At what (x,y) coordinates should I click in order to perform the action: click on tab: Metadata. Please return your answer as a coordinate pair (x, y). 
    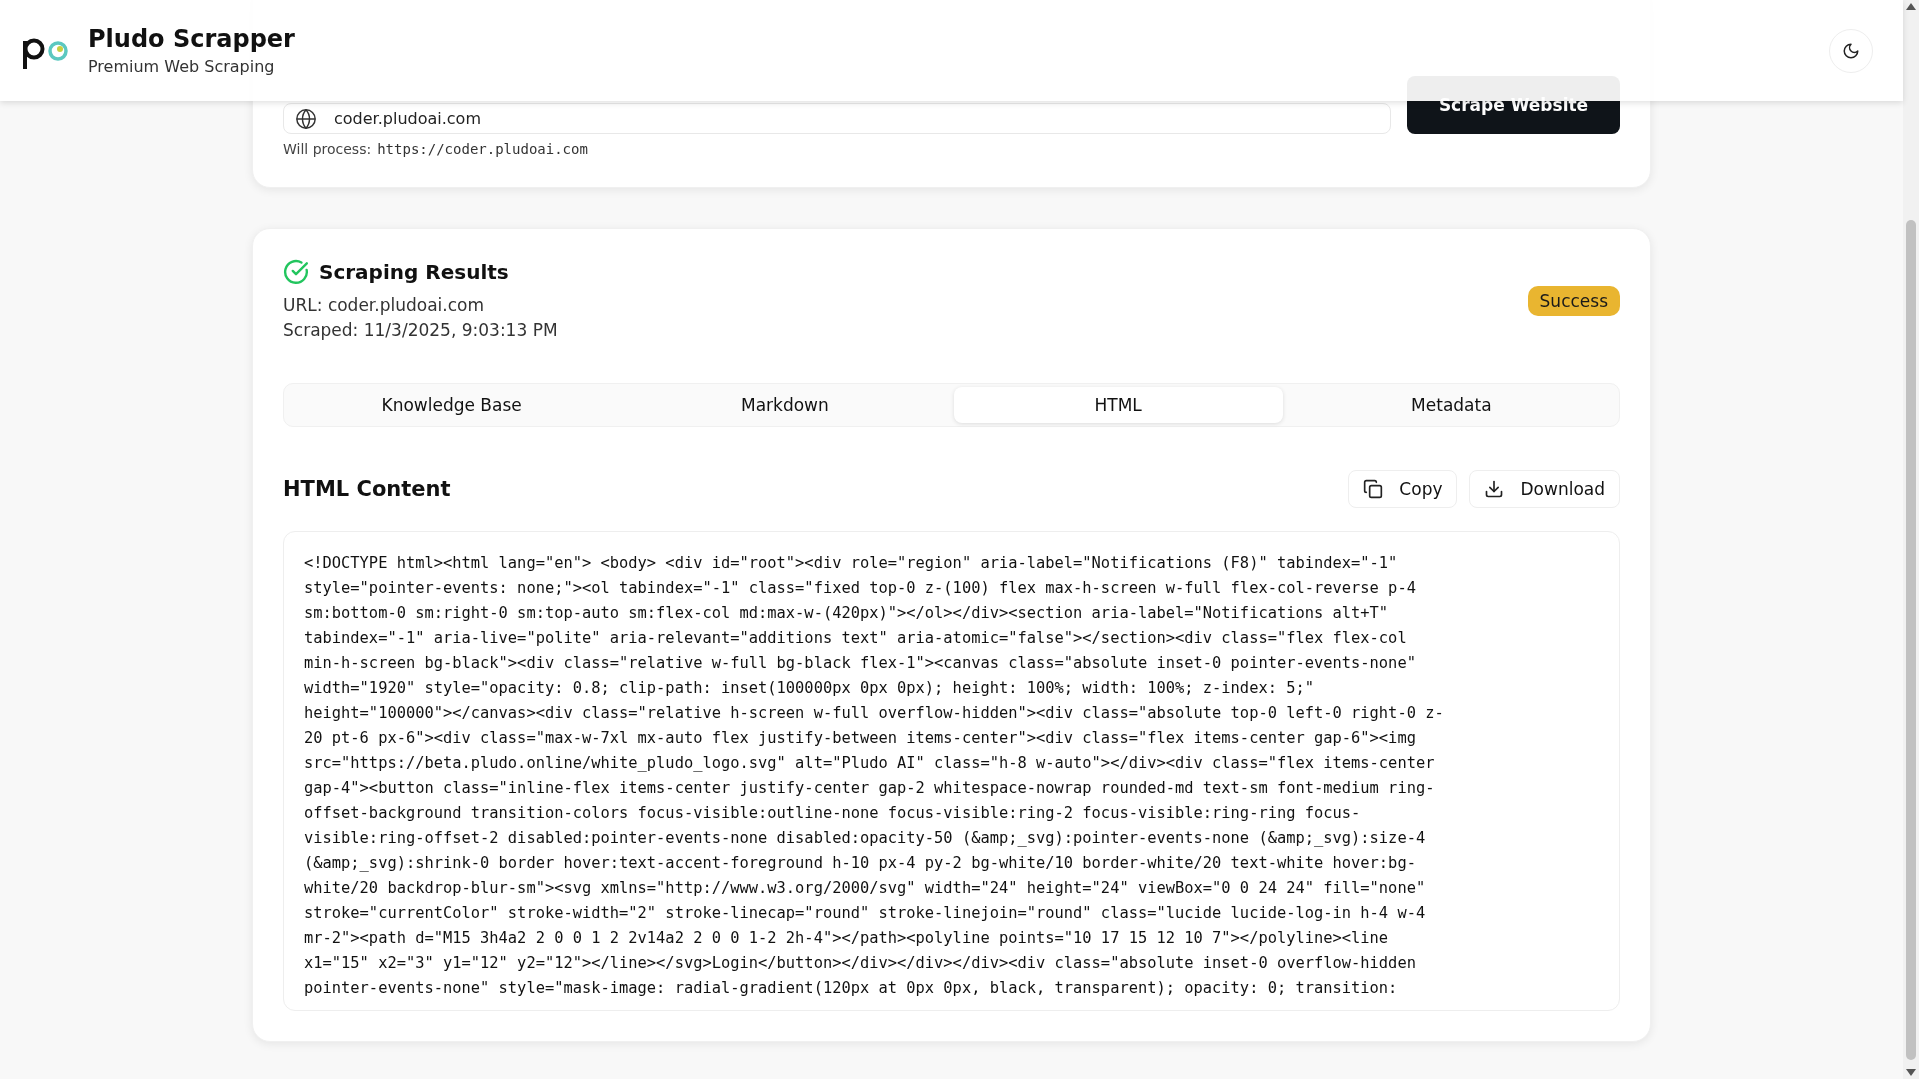
    Looking at the image, I should click on (1451, 405).